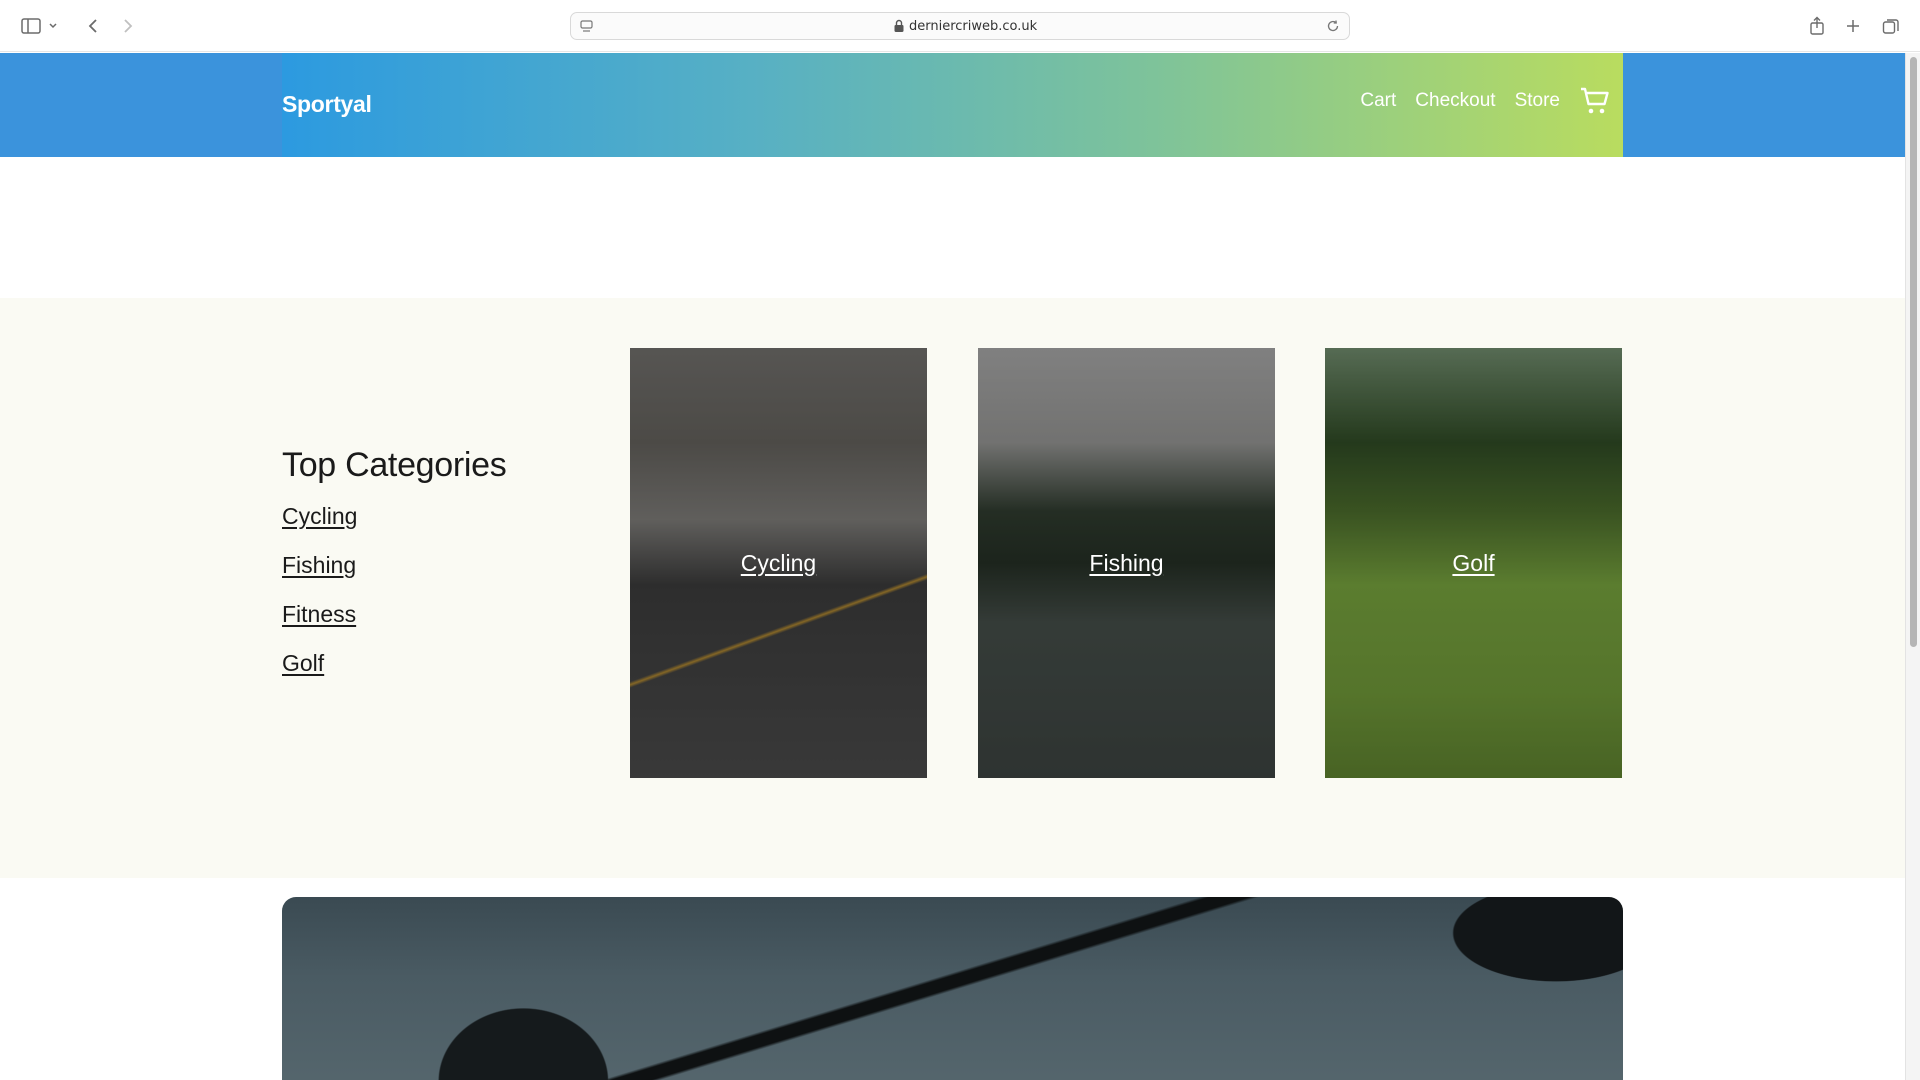 Image resolution: width=1920 pixels, height=1080 pixels. What do you see at coordinates (587, 26) in the screenshot?
I see `site-settings-icon` at bounding box center [587, 26].